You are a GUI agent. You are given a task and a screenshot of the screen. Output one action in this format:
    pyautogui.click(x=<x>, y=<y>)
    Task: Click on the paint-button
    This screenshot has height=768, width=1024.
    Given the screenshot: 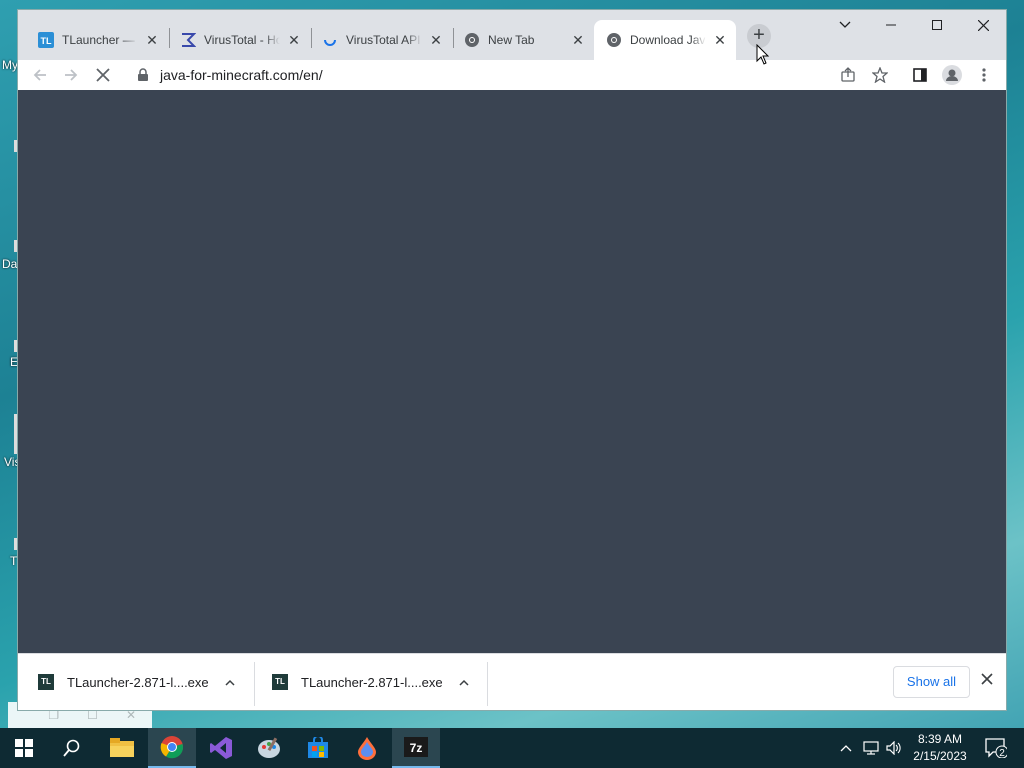 What is the action you would take?
    pyautogui.click(x=269, y=748)
    